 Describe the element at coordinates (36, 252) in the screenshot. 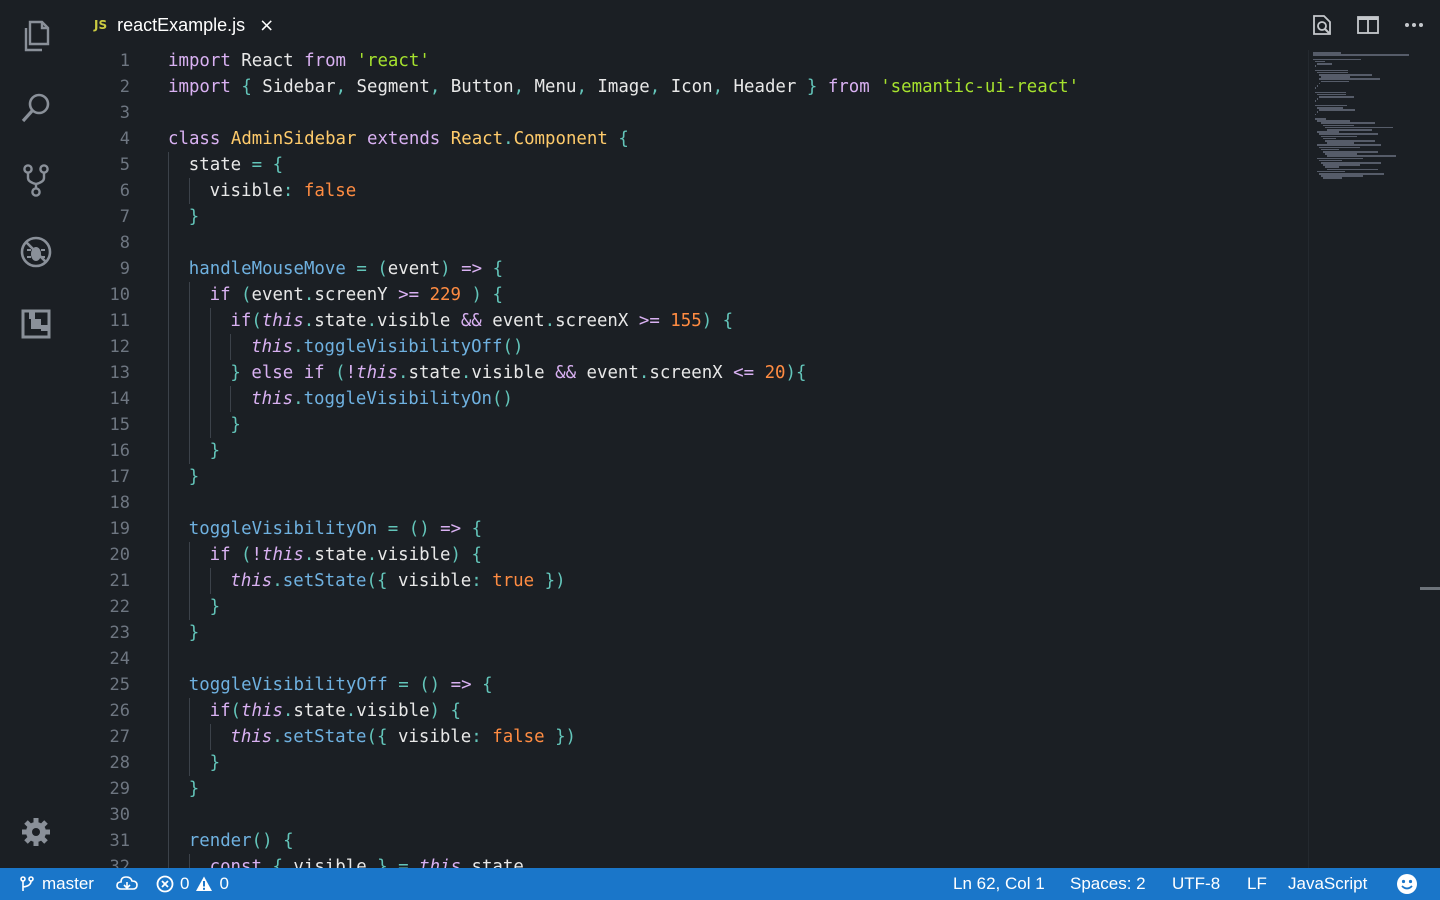

I see `debug-button` at that location.